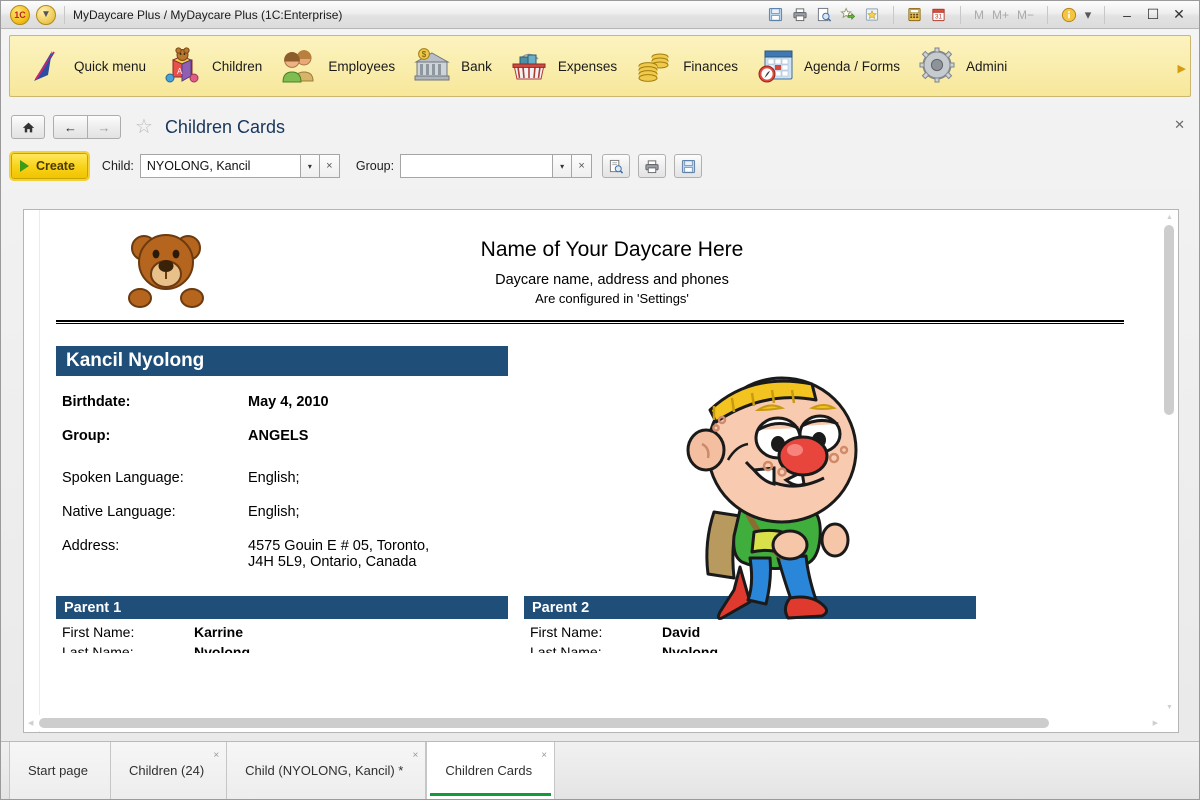 Image resolution: width=1200 pixels, height=800 pixels. Describe the element at coordinates (282, 607) in the screenshot. I see `parent-1-heading: Parent 1` at that location.